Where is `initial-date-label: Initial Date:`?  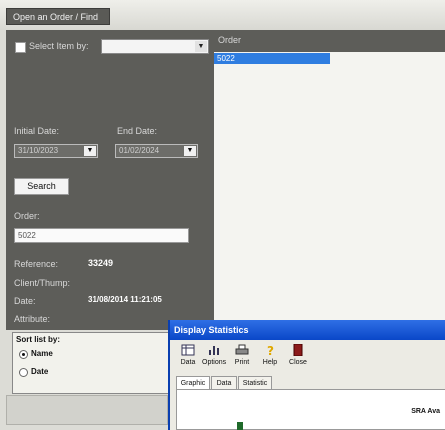
initial-date-label: Initial Date: is located at coordinates (37, 131).